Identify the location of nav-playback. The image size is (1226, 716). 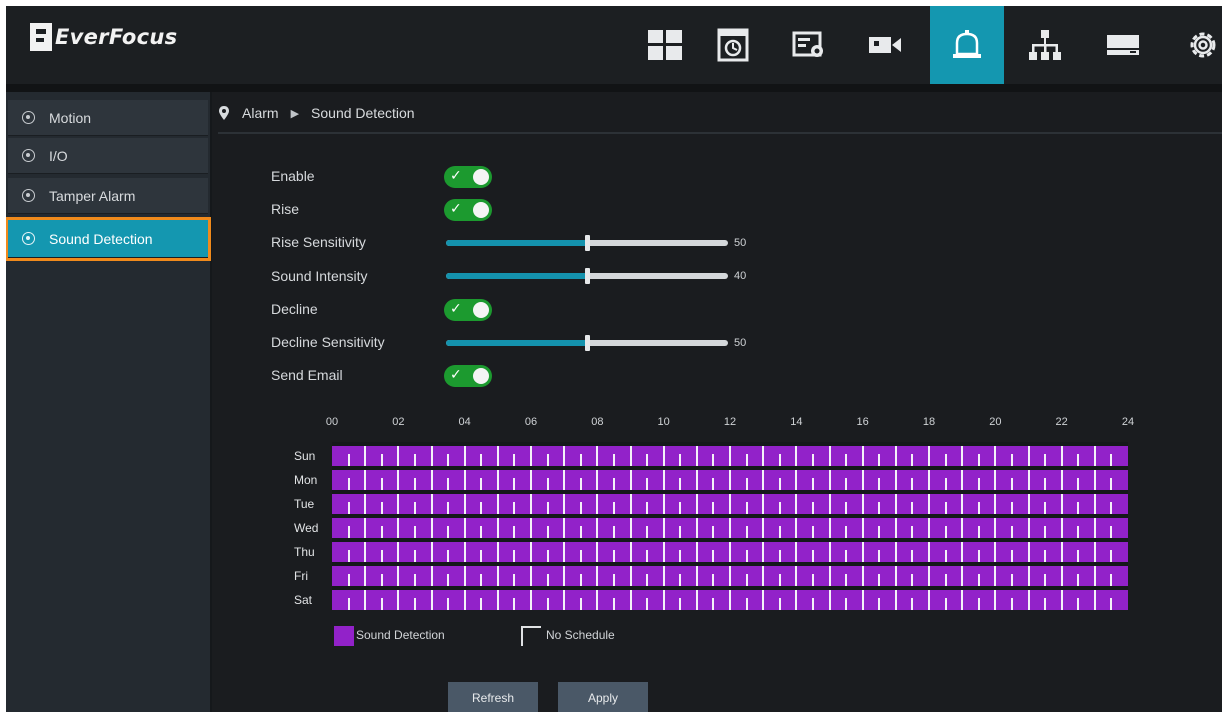
(733, 45).